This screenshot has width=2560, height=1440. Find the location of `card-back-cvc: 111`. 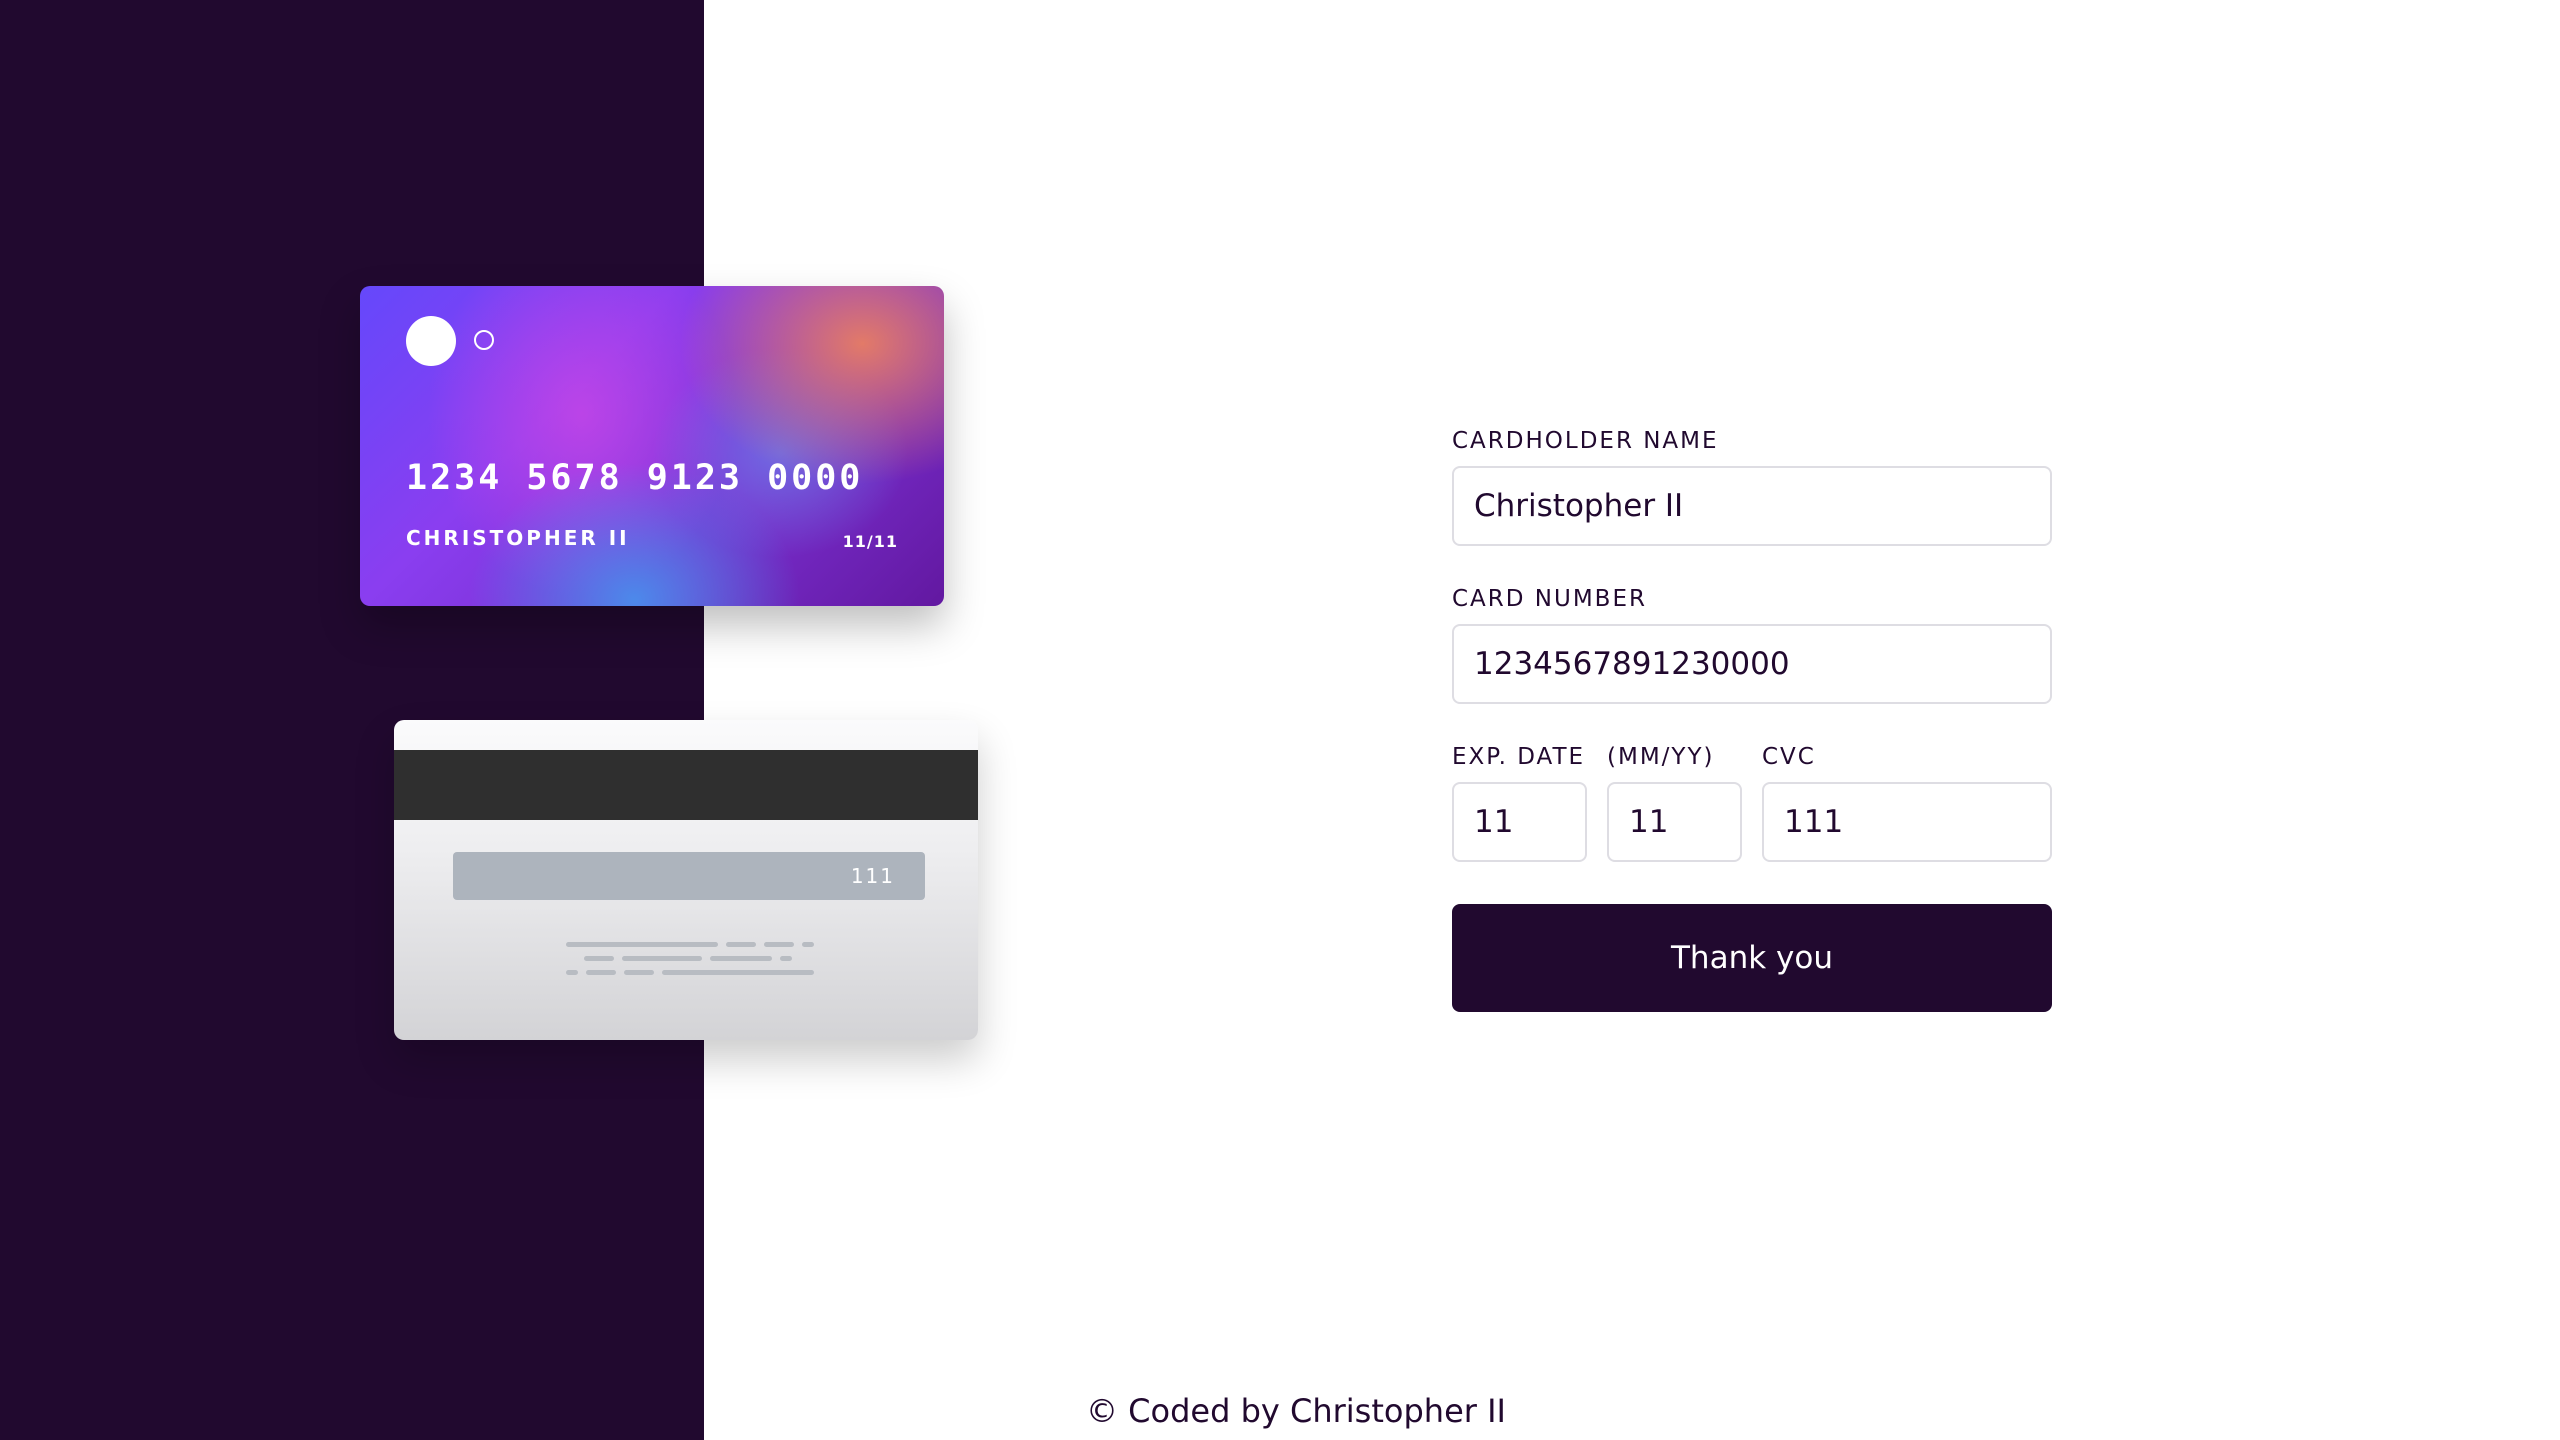

card-back-cvc: 111 is located at coordinates (872, 876).